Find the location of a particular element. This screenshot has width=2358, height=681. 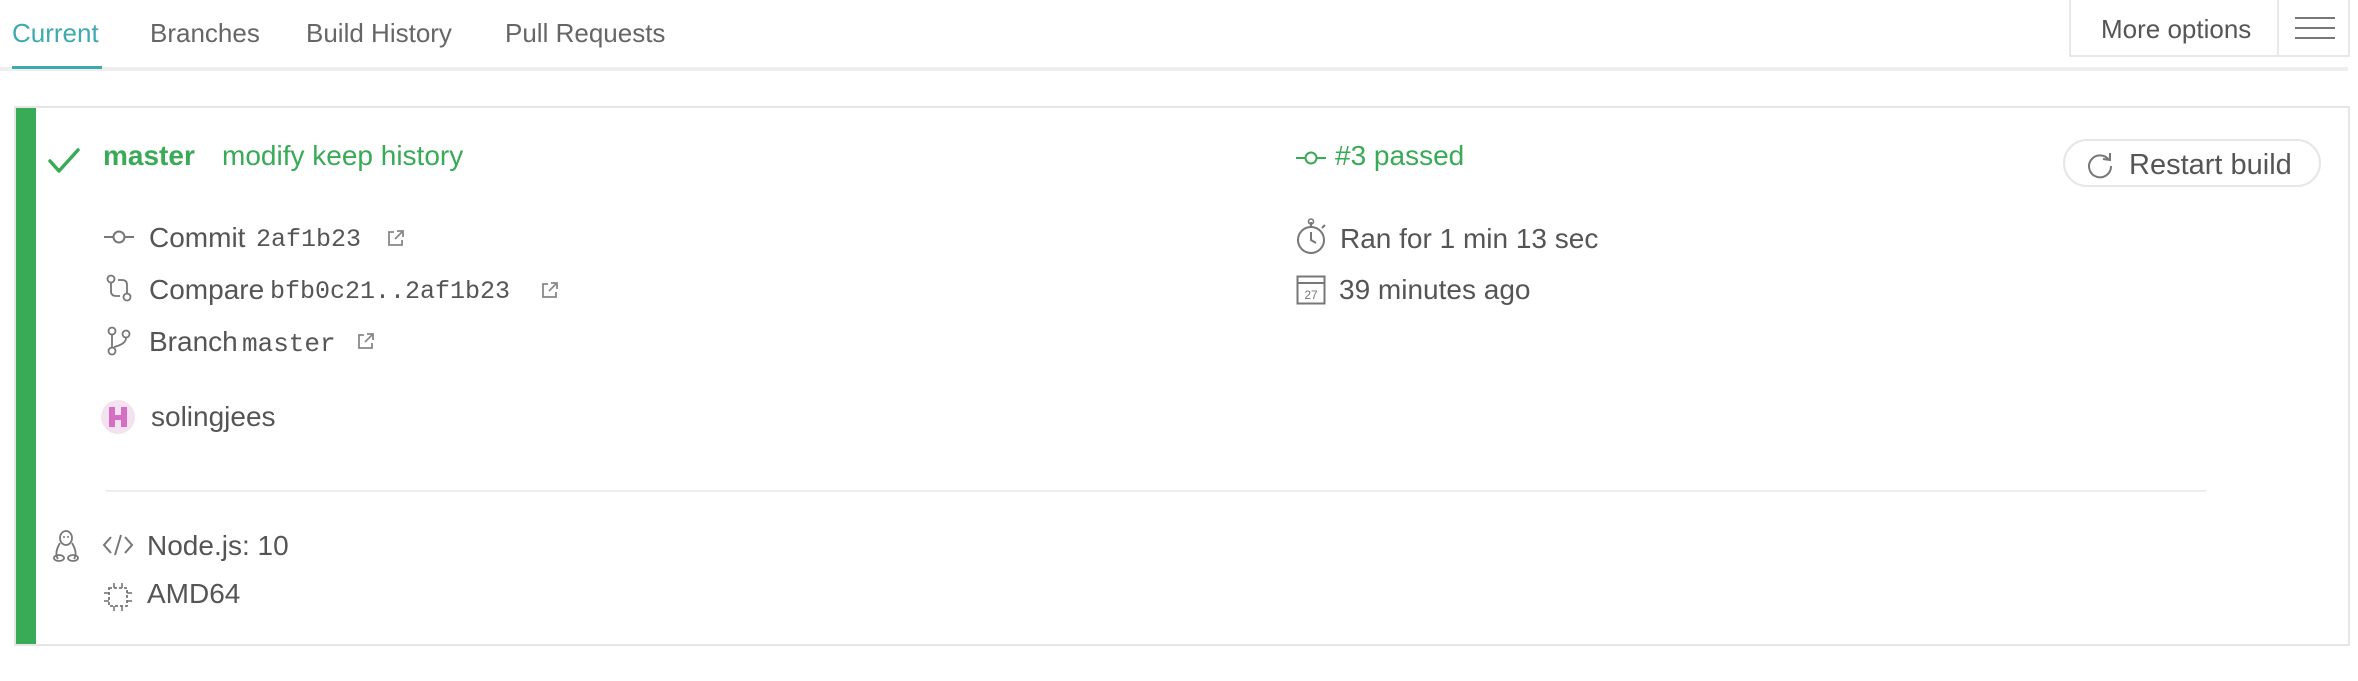

branch-icon is located at coordinates (119, 341).